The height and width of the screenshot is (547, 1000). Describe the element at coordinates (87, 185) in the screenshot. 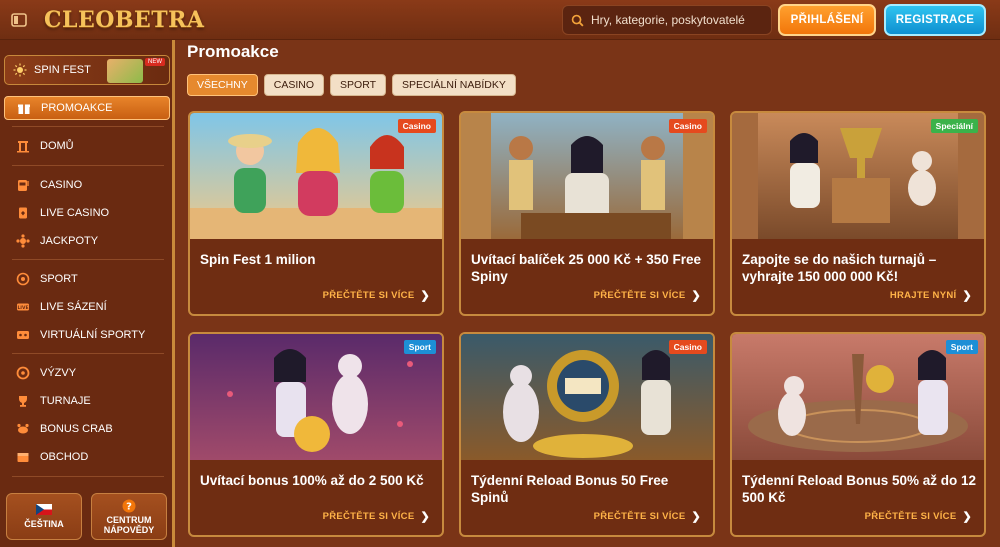

I see `sidebar-item-casino: CASINO` at that location.